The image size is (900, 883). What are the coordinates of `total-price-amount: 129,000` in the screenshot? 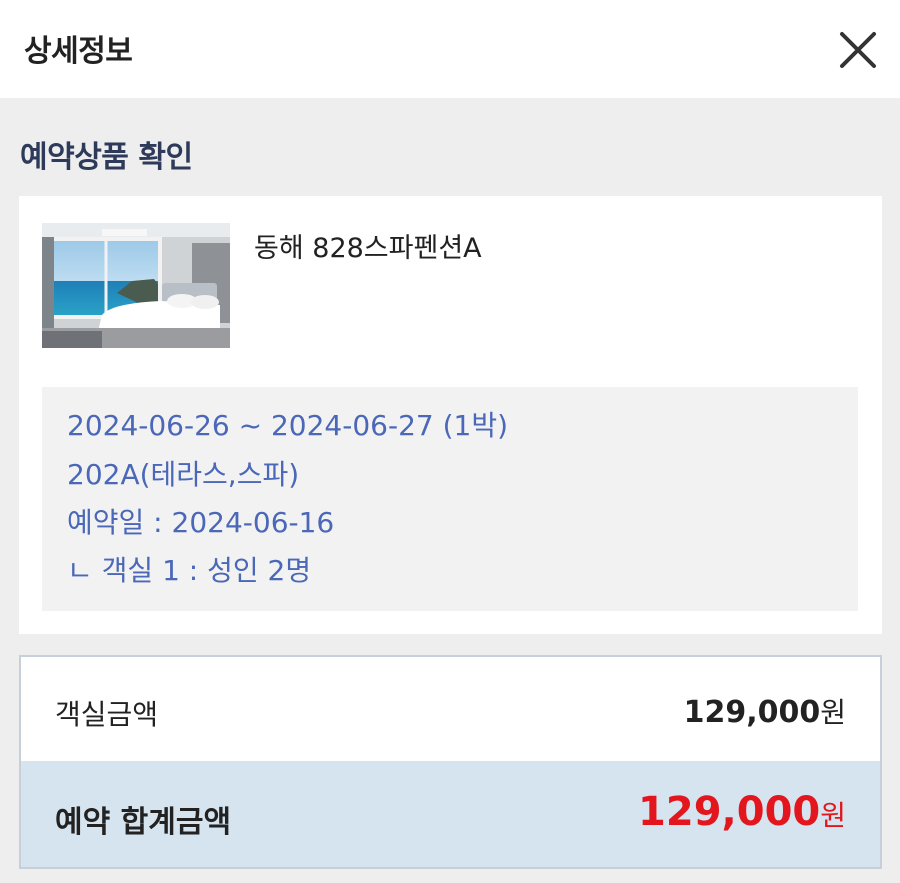 It's located at (729, 812).